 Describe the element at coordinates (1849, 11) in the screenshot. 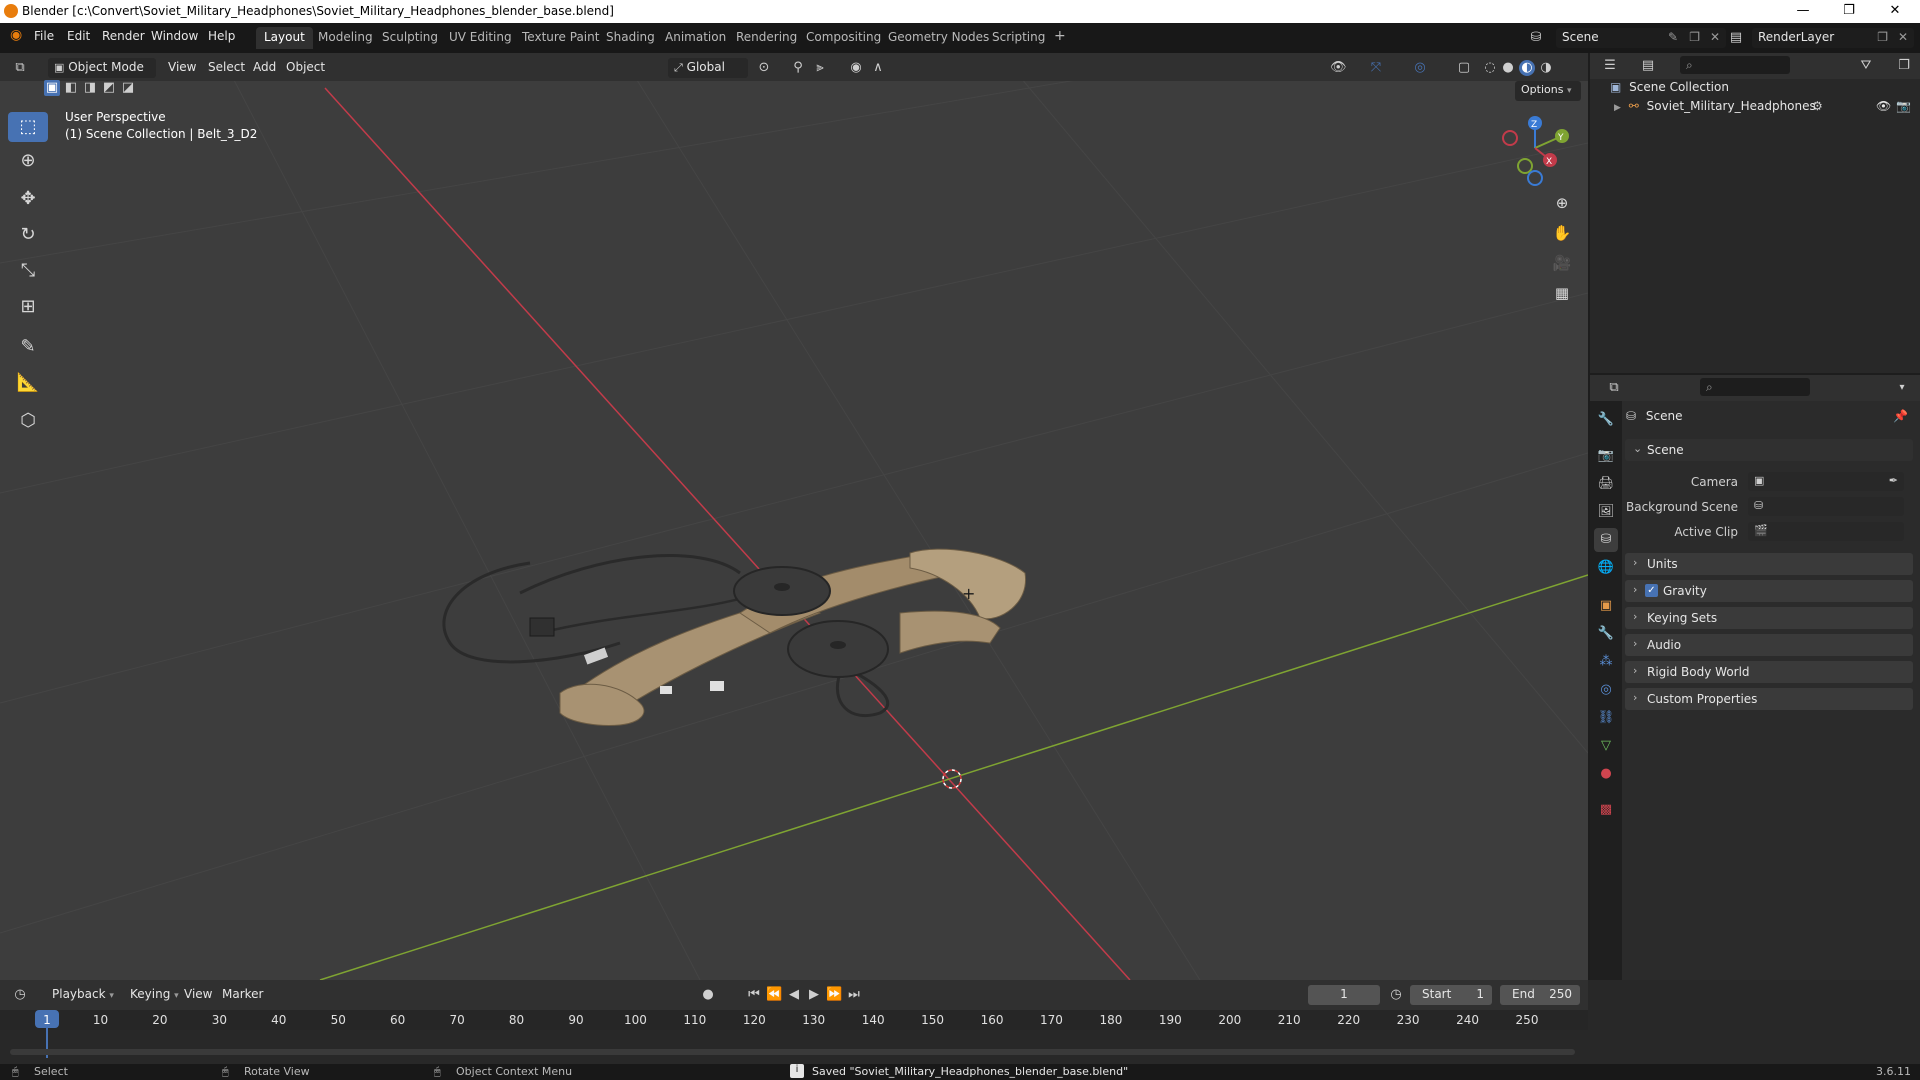

I see `maximize-button: ❐` at that location.